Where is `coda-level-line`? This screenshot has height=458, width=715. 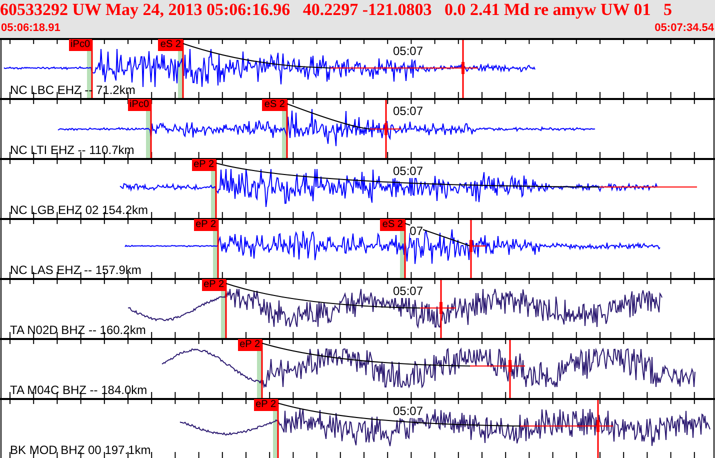 coda-level-line is located at coordinates (386, 129).